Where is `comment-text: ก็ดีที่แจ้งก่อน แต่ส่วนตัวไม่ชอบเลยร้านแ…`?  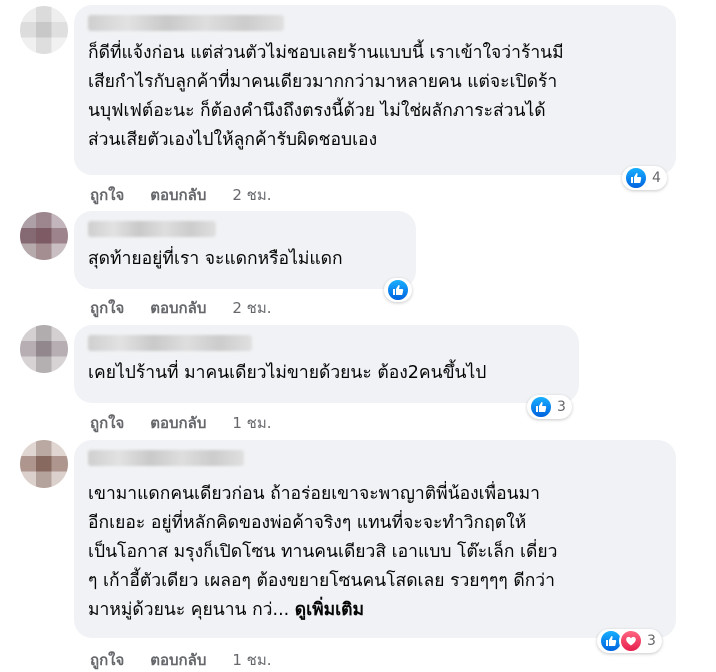 comment-text: ก็ดีที่แจ้งก่อน แต่ส่วนตัวไม่ชอบเลยร้านแ… is located at coordinates (326, 96).